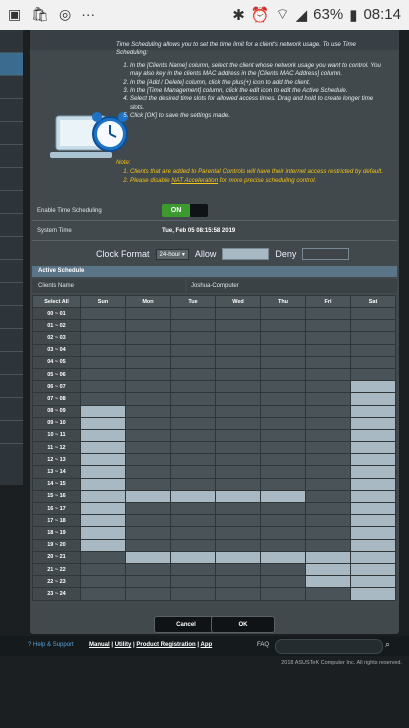 The width and height of the screenshot is (409, 728). What do you see at coordinates (56, 508) in the screenshot?
I see `hour-label: 16 ~ 17` at bounding box center [56, 508].